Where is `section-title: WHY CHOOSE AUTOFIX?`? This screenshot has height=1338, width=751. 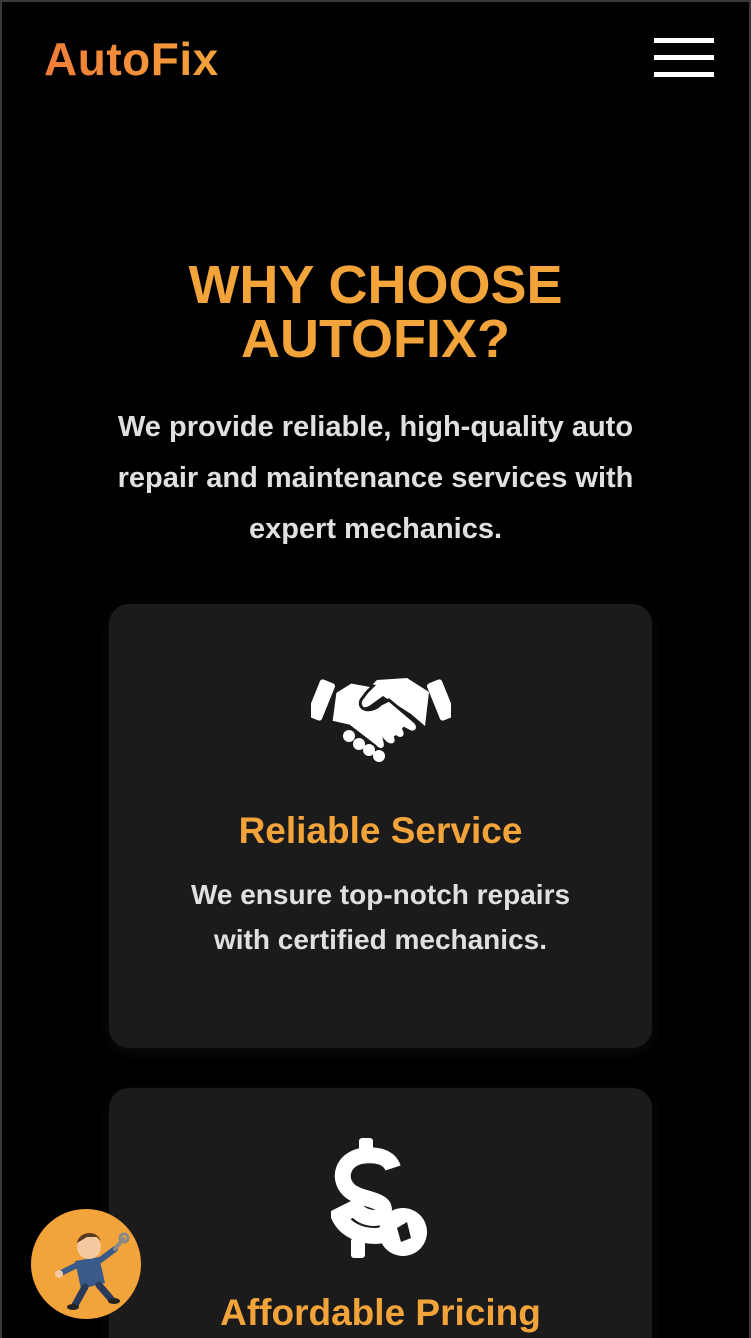 section-title: WHY CHOOSE AUTOFIX? is located at coordinates (375, 312).